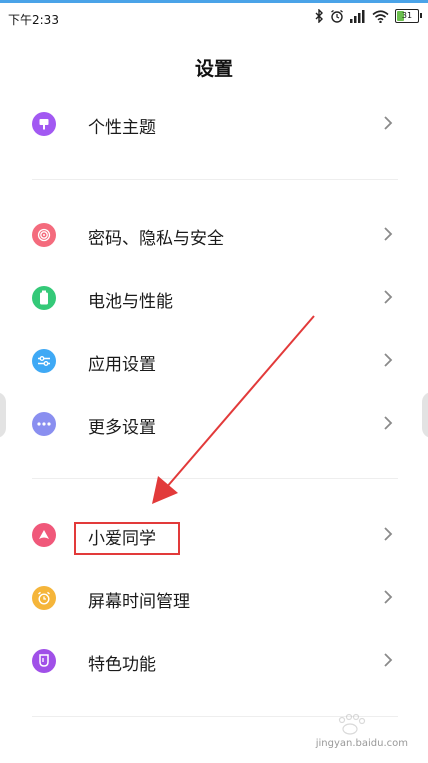 This screenshot has height=763, width=428. I want to click on setting-item-password-privacy: 密码、隐私与安全, so click(214, 235).